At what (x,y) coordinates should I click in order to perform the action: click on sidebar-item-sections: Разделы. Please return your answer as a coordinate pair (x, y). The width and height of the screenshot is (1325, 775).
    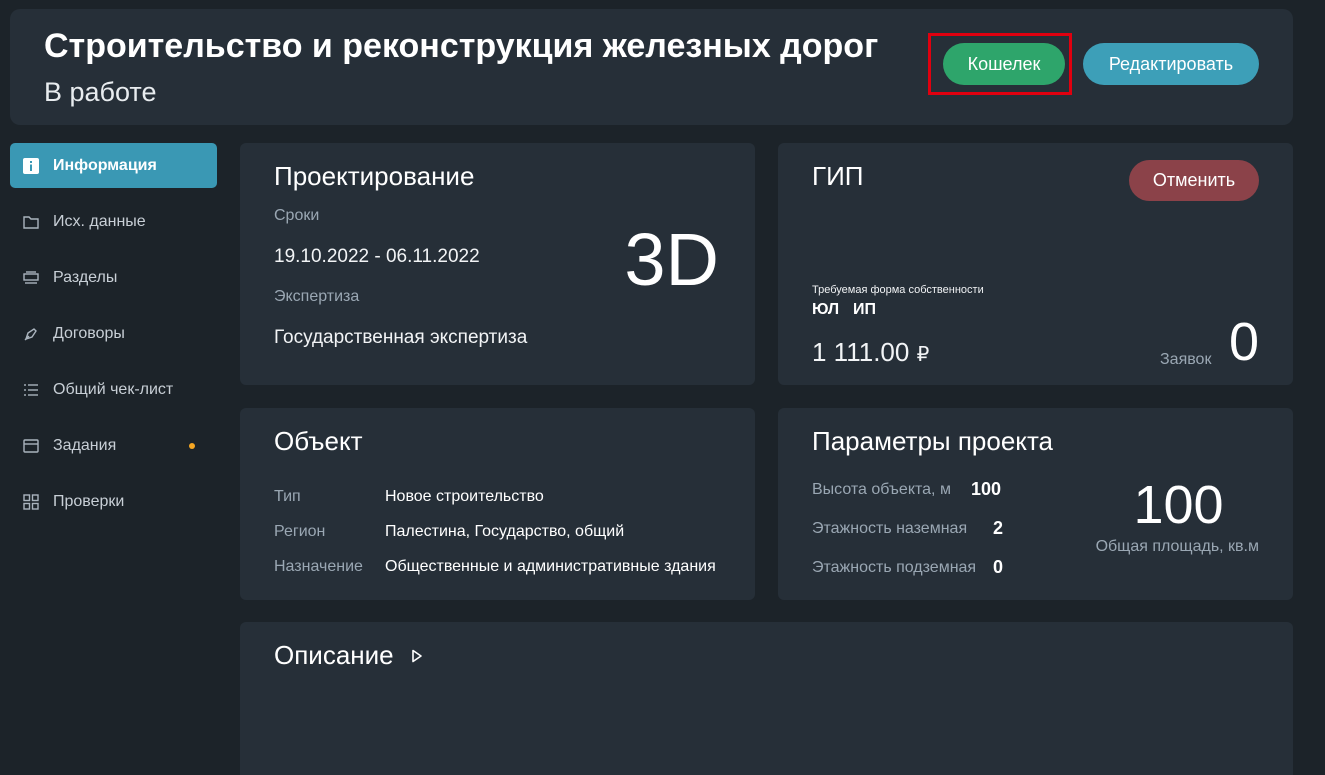
    Looking at the image, I should click on (113, 277).